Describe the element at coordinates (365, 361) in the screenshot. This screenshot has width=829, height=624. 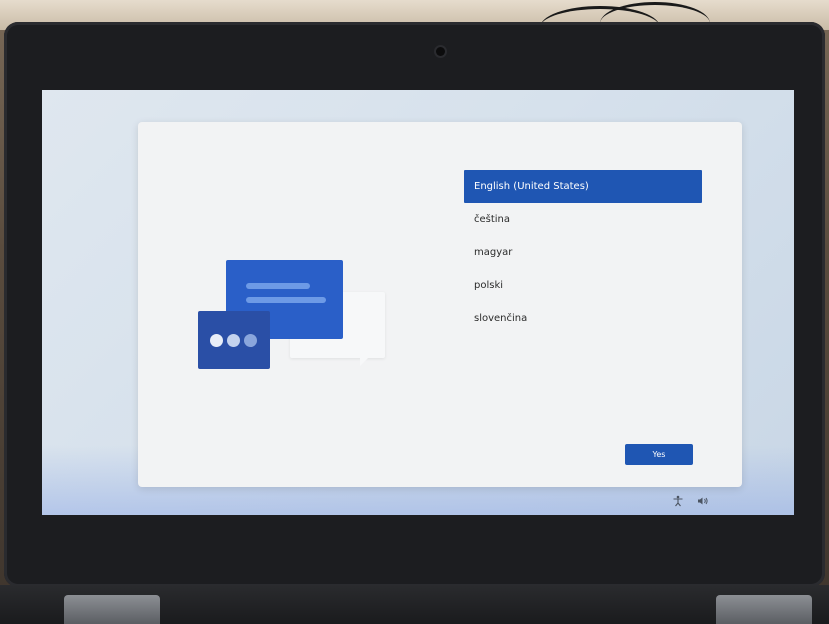
I see `white-chat-bubble-tail` at that location.